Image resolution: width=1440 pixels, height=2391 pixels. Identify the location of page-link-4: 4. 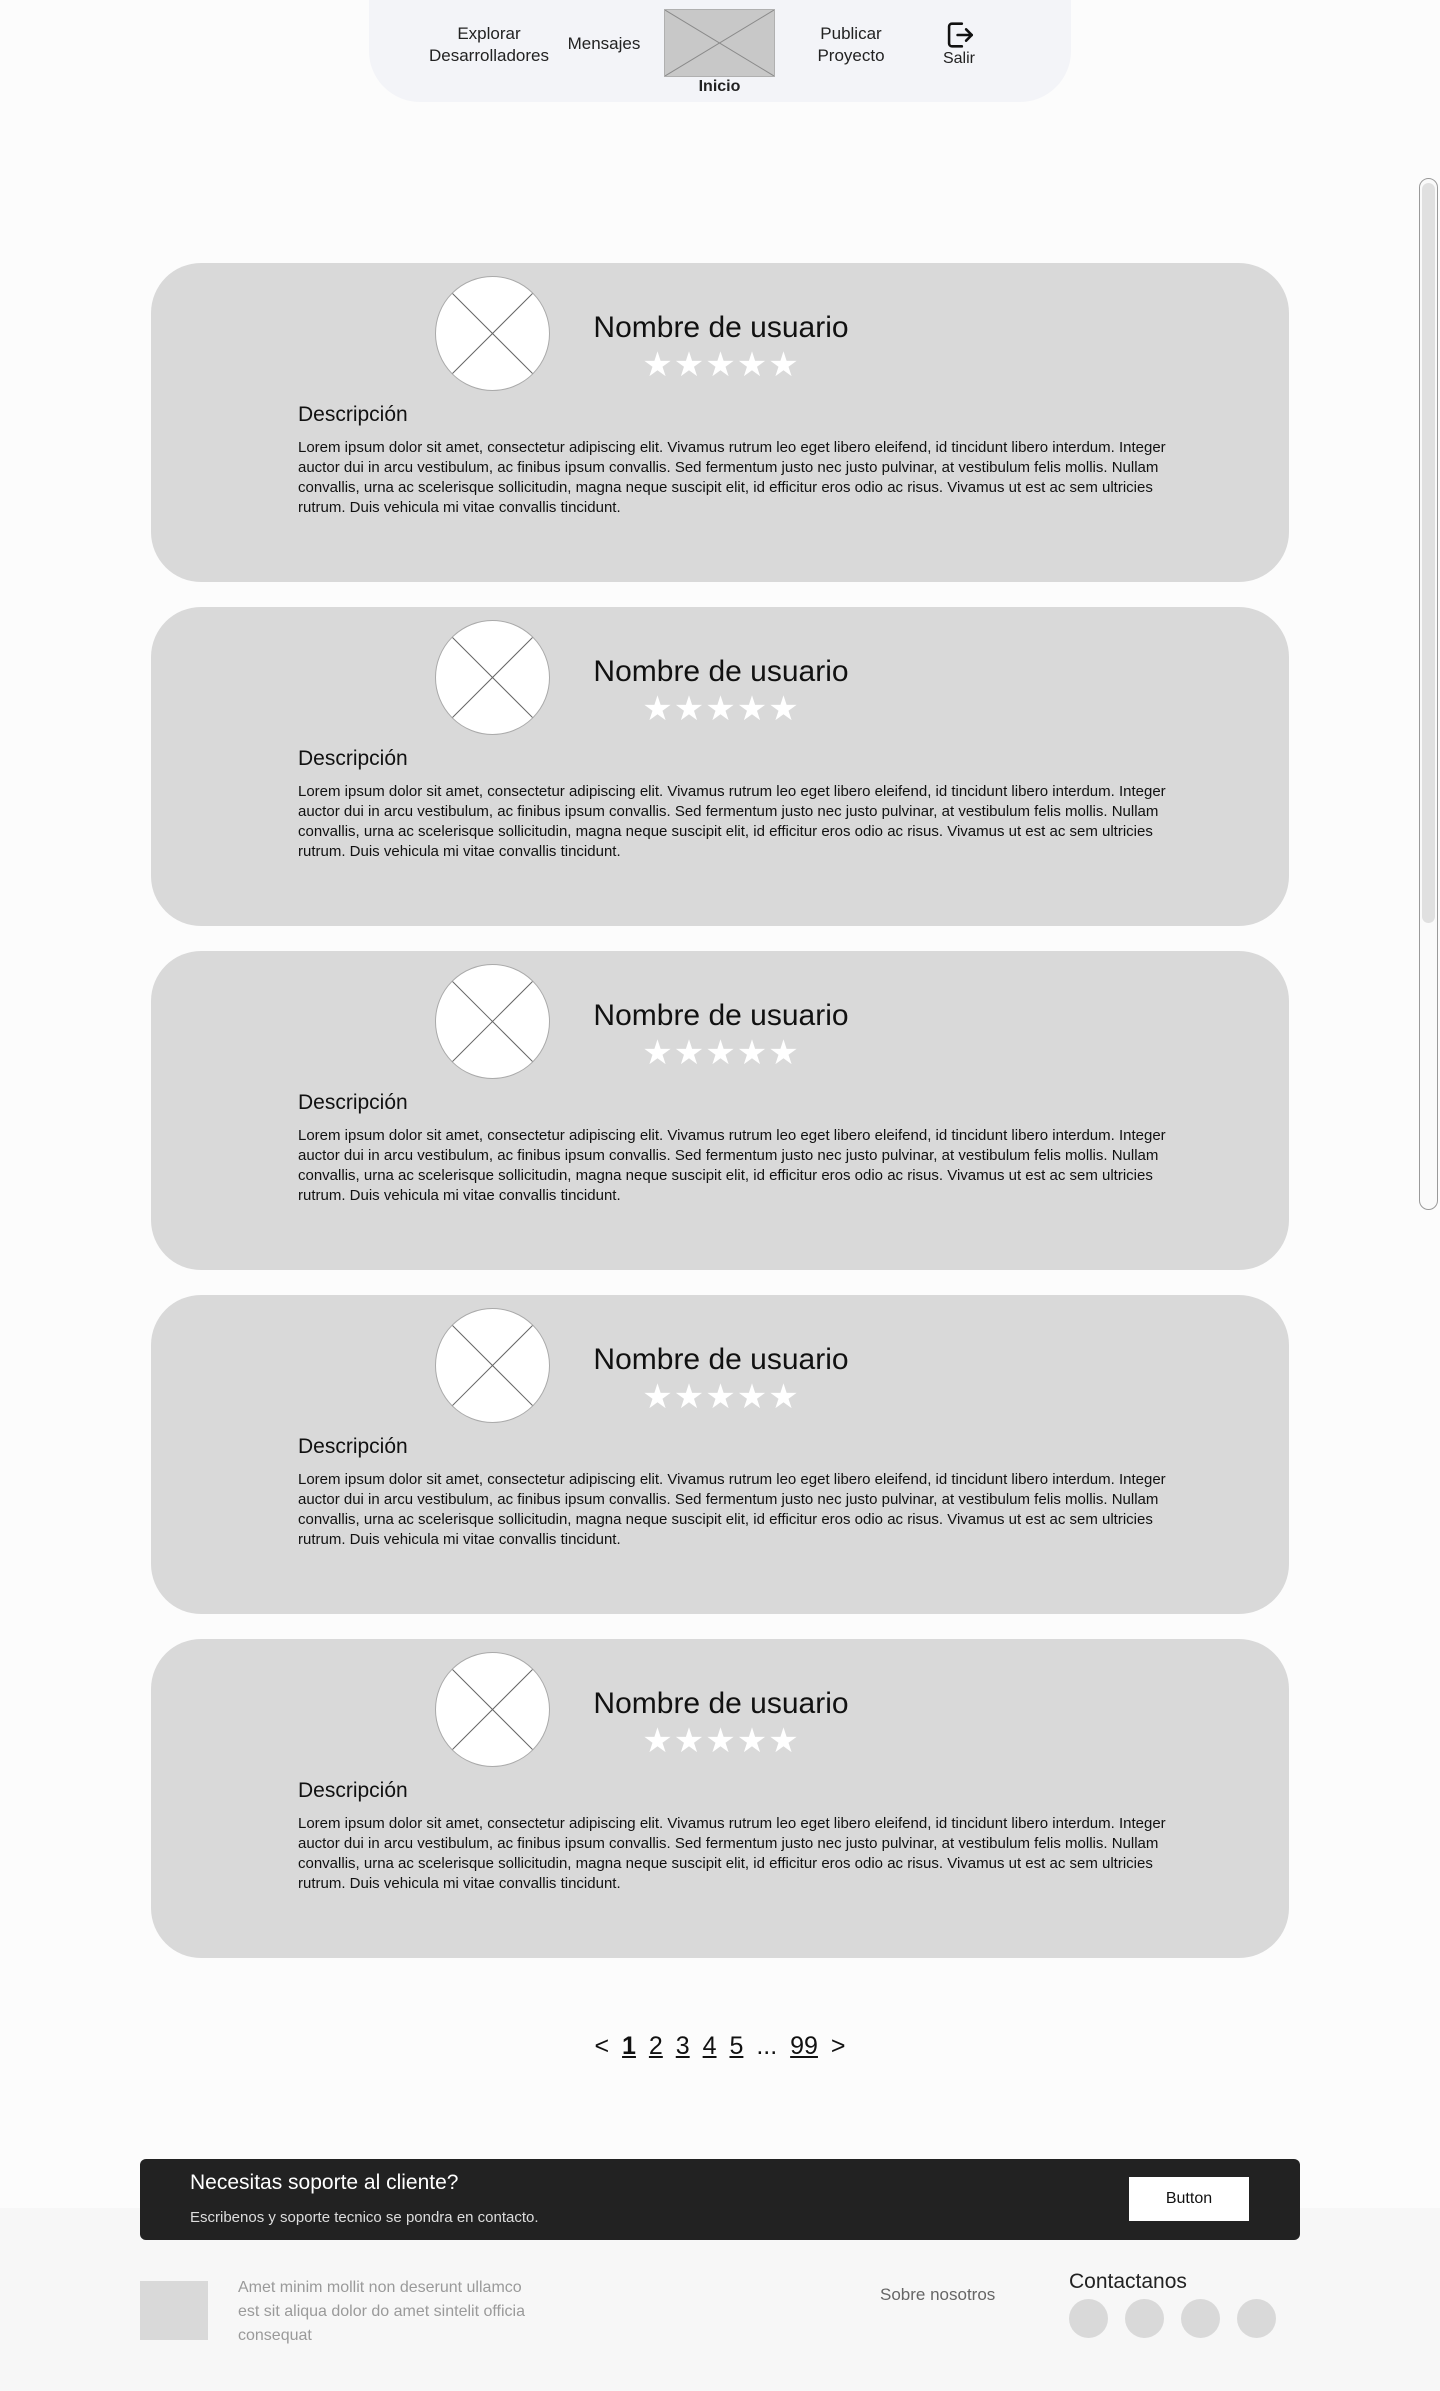
(710, 2046).